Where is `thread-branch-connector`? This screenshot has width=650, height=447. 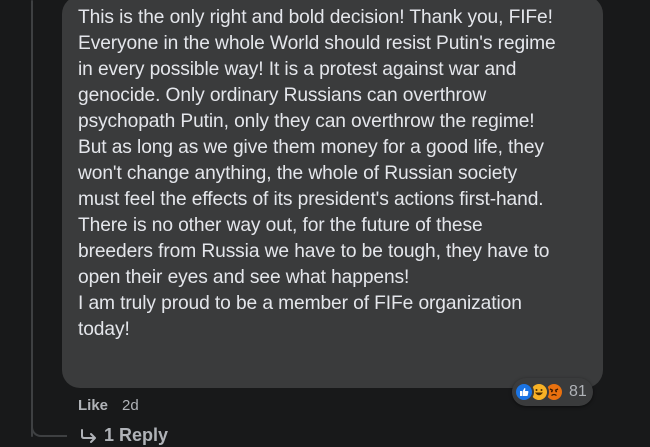
thread-branch-connector is located at coordinates (49, 416).